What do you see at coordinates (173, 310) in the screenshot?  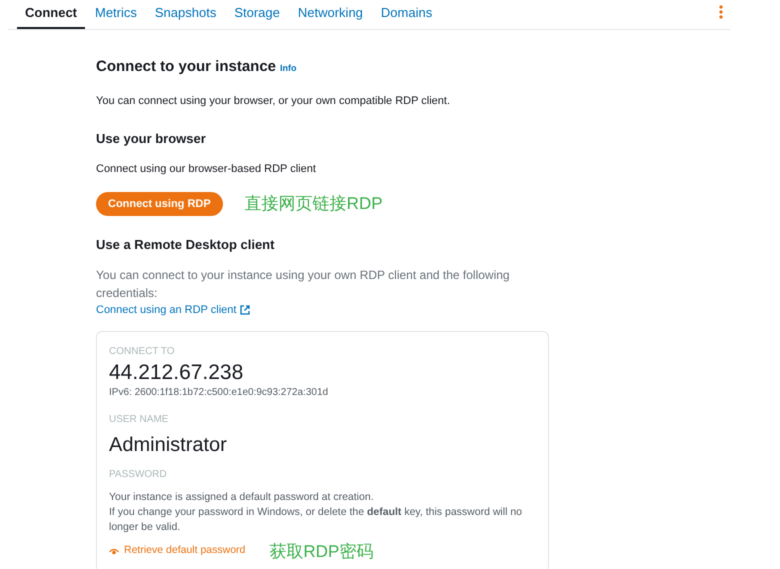 I see `rdp-client-link: Connect using an RDP client` at bounding box center [173, 310].